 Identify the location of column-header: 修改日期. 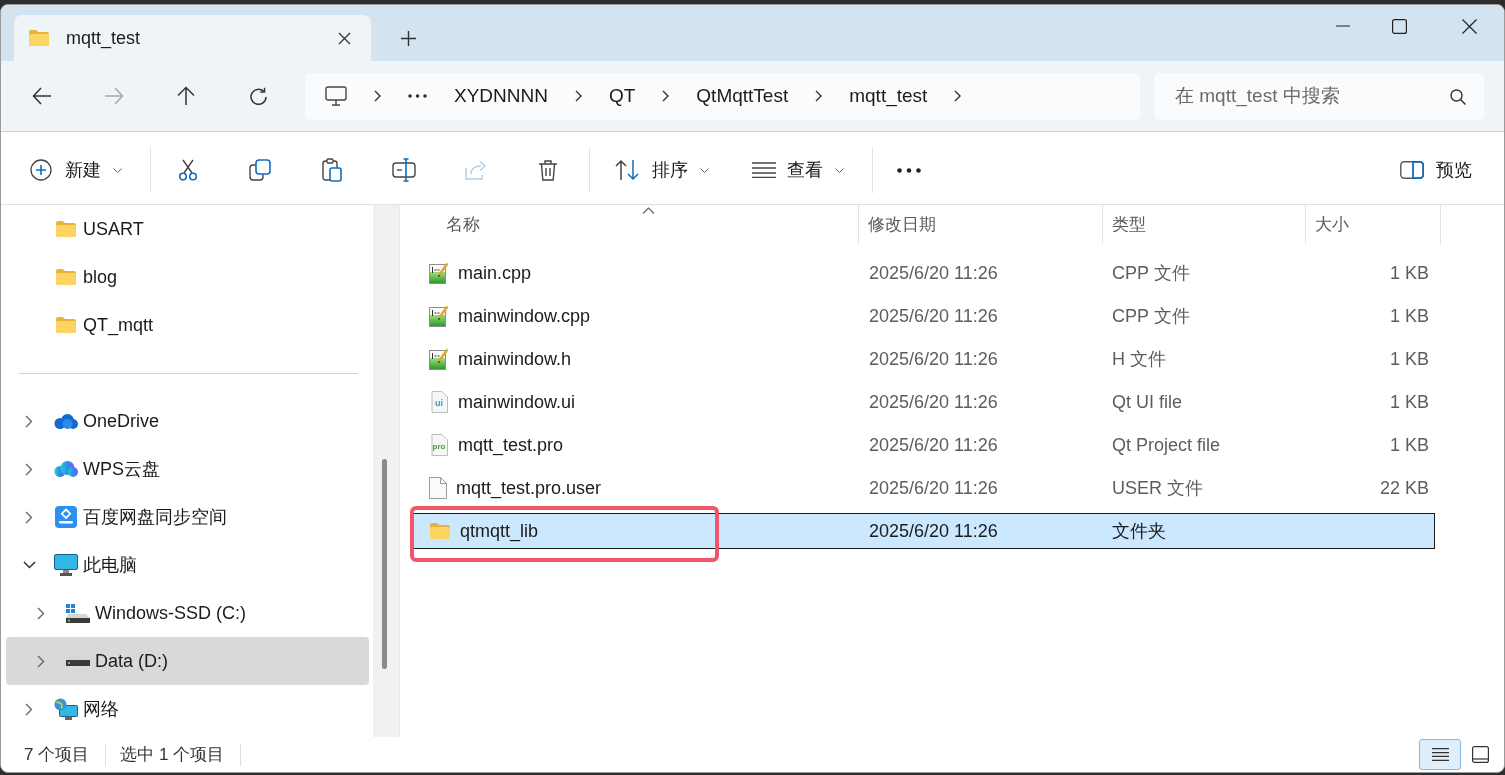
(981, 224).